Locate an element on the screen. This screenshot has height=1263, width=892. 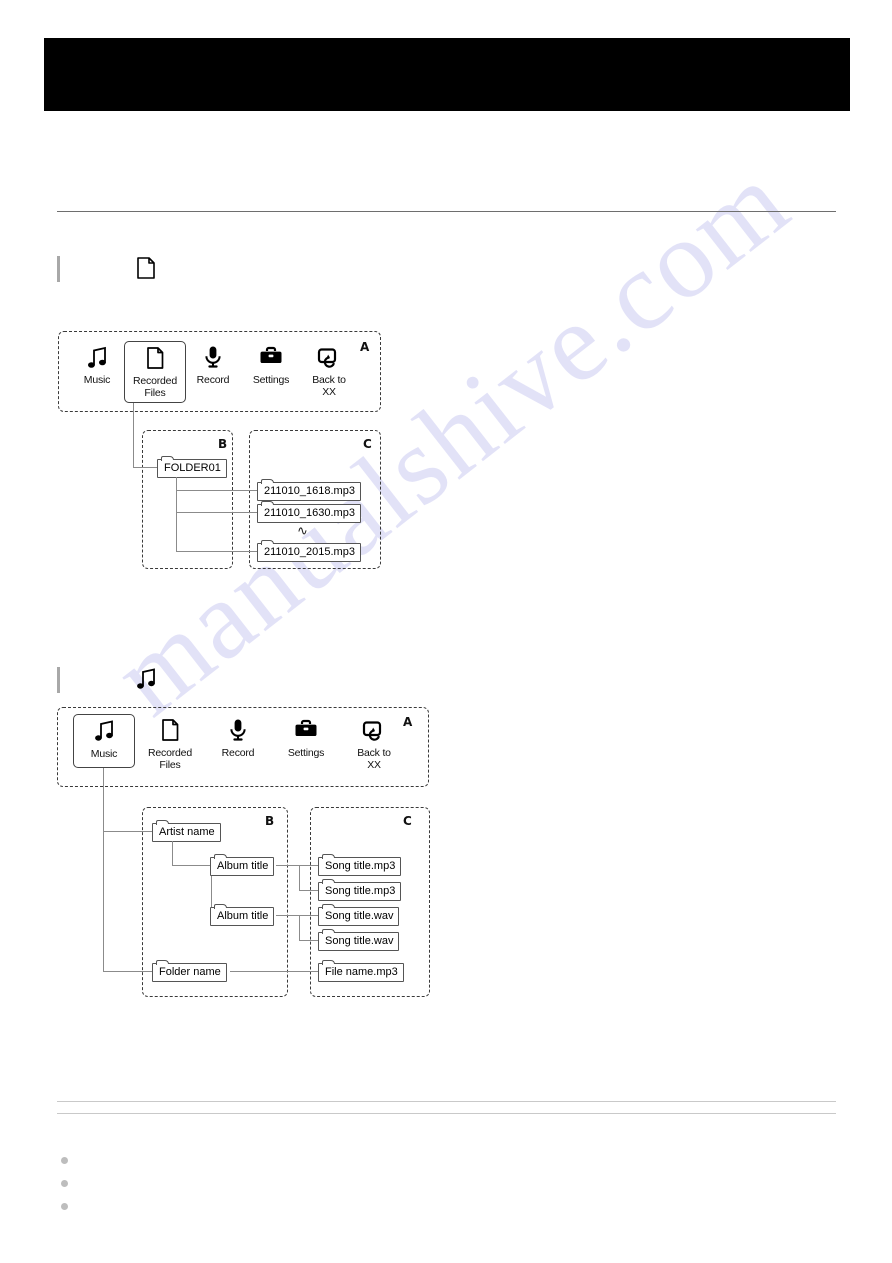
file-node-label: File name.mp3 is located at coordinates (361, 972).